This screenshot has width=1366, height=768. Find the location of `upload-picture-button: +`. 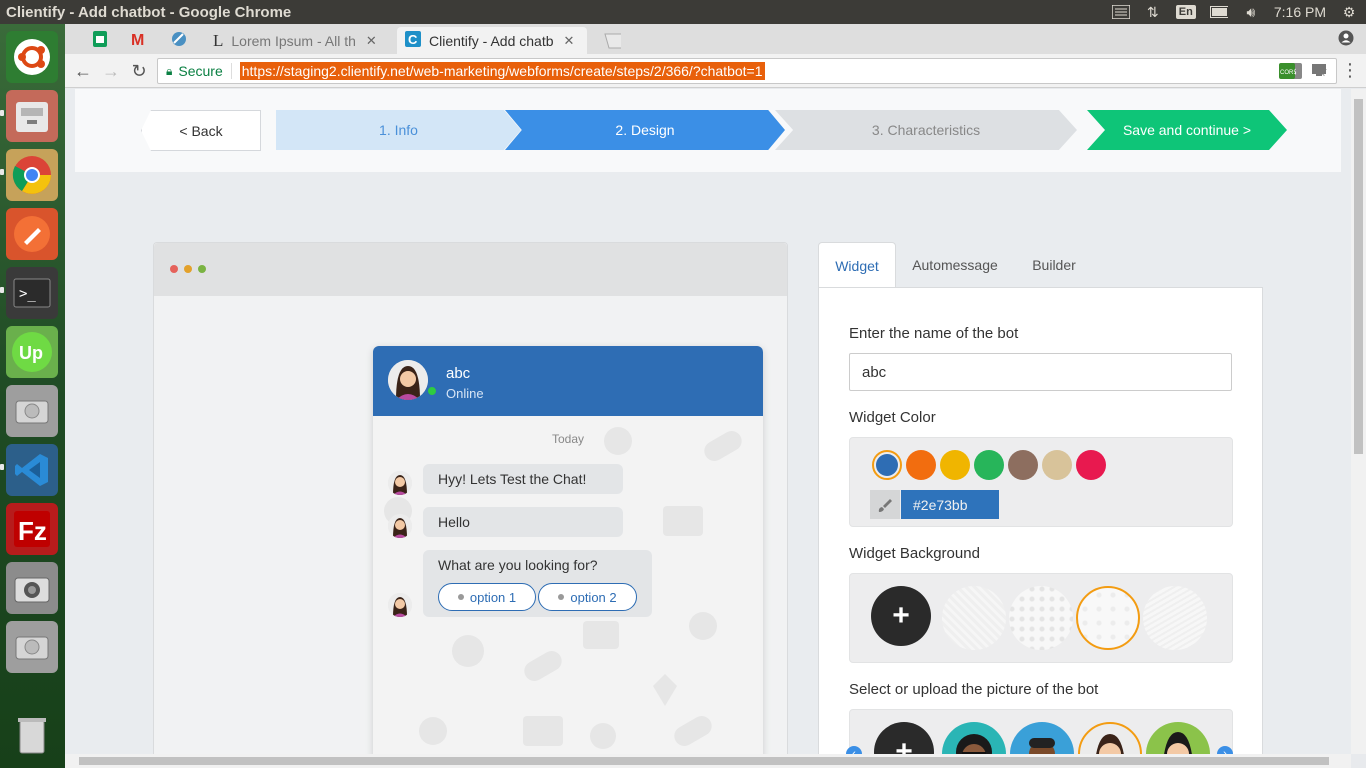

upload-picture-button: + is located at coordinates (904, 738).